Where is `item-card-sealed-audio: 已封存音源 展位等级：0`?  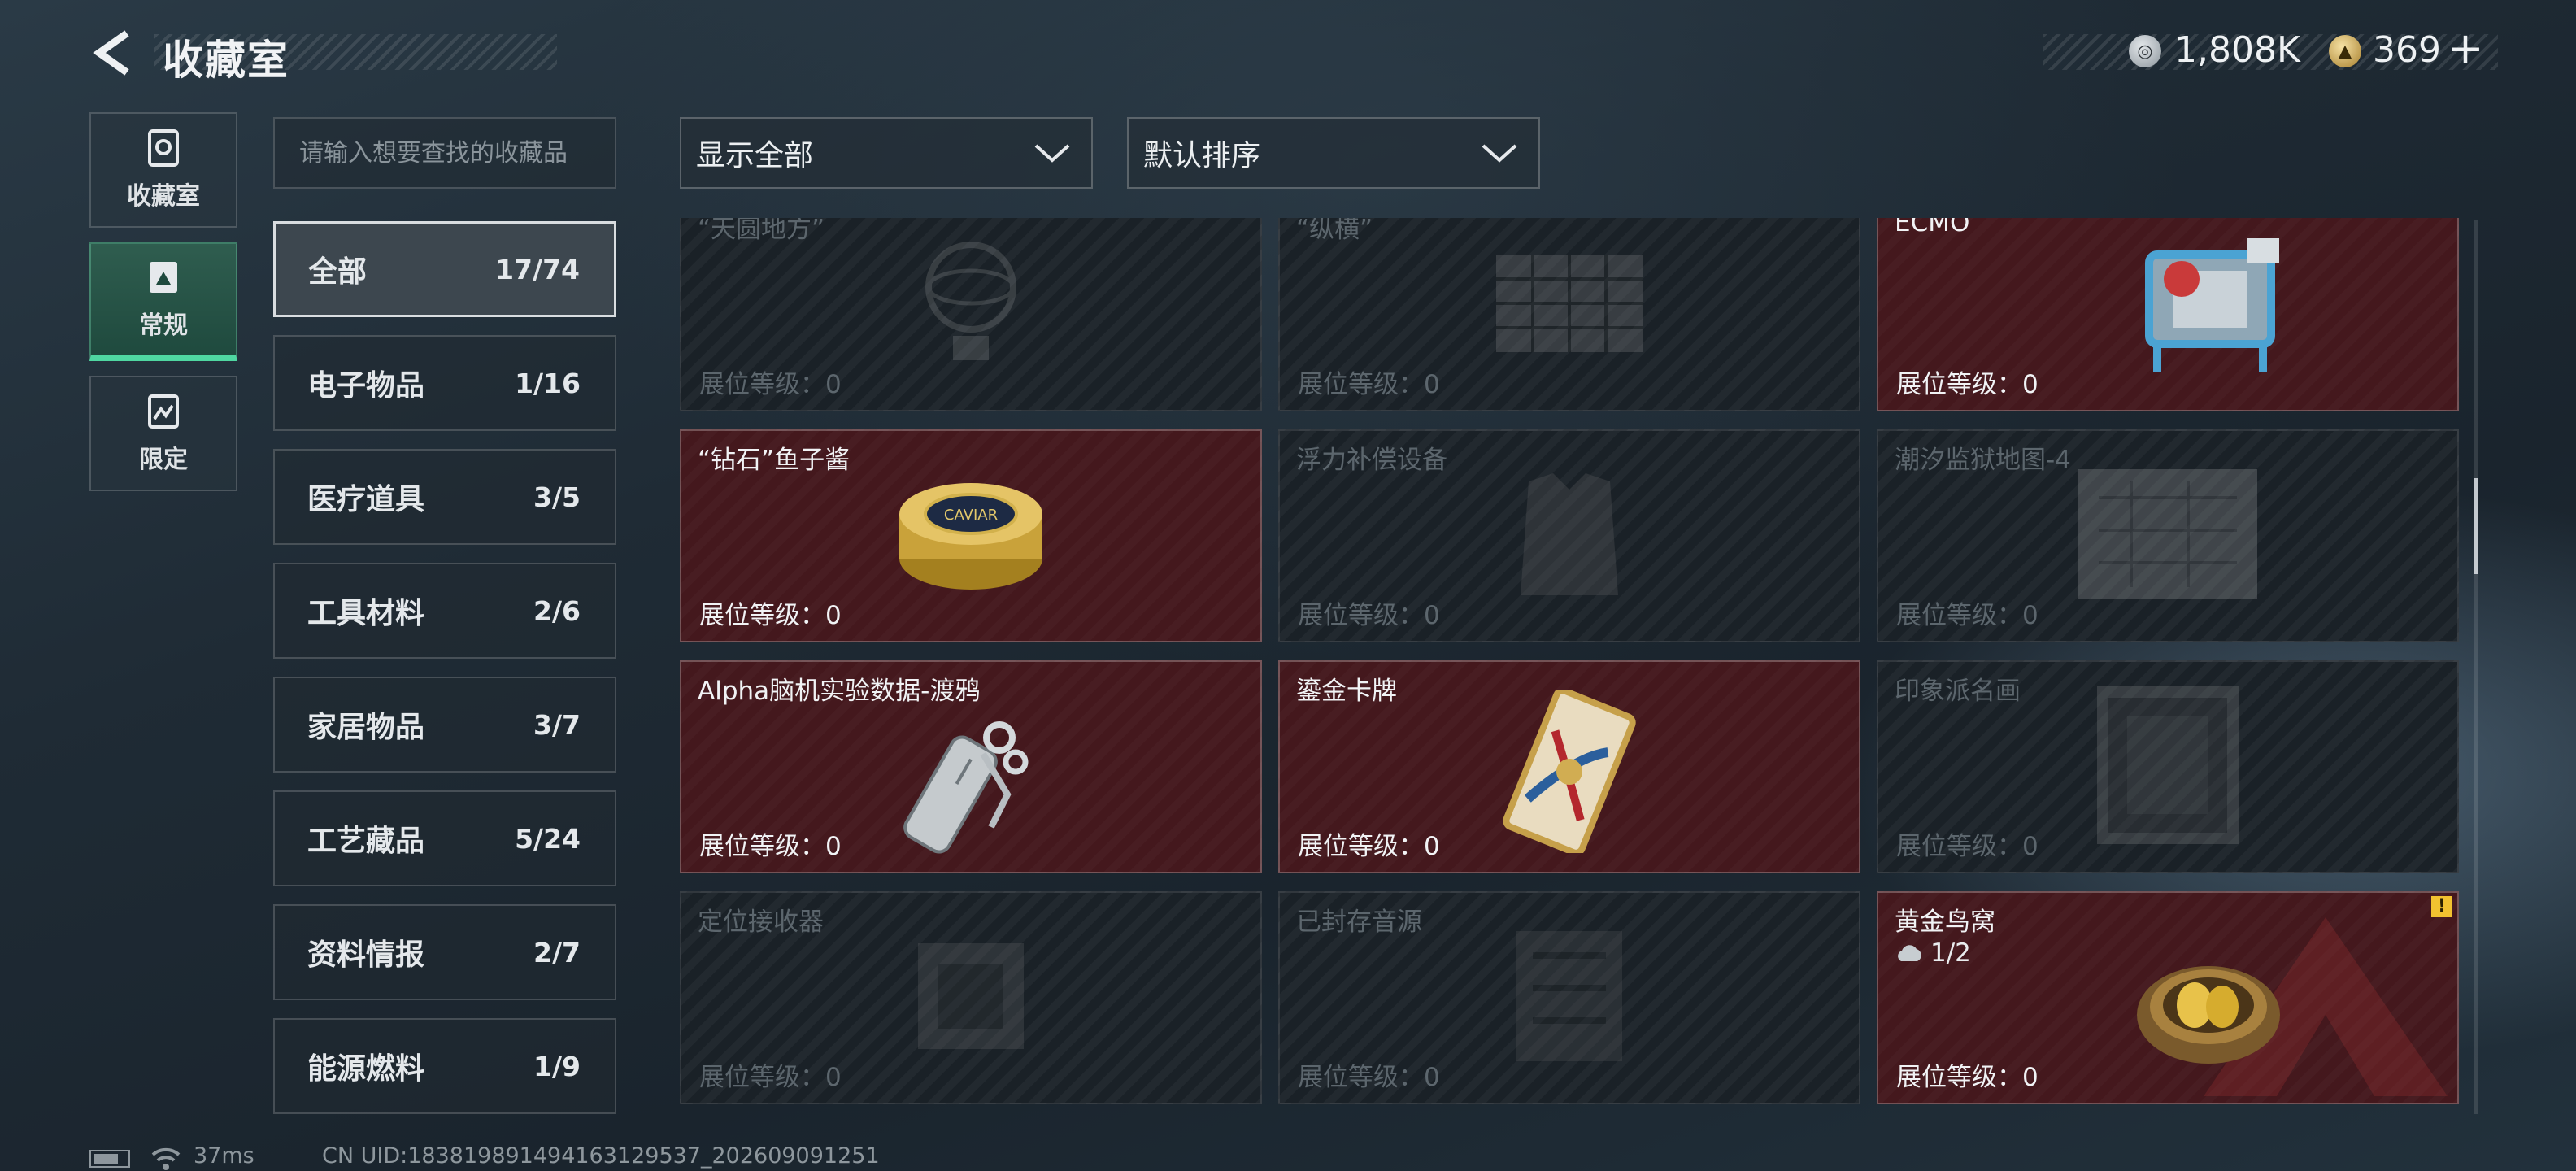
item-card-sealed-audio: 已封存音源 展位等级：0 is located at coordinates (1569, 998).